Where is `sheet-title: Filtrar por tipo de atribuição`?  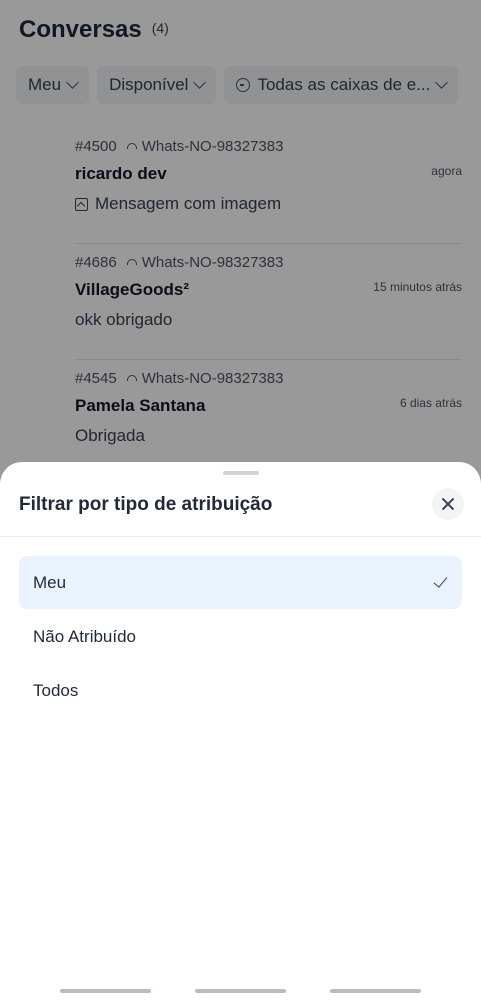
sheet-title: Filtrar por tipo de atribuição is located at coordinates (146, 504).